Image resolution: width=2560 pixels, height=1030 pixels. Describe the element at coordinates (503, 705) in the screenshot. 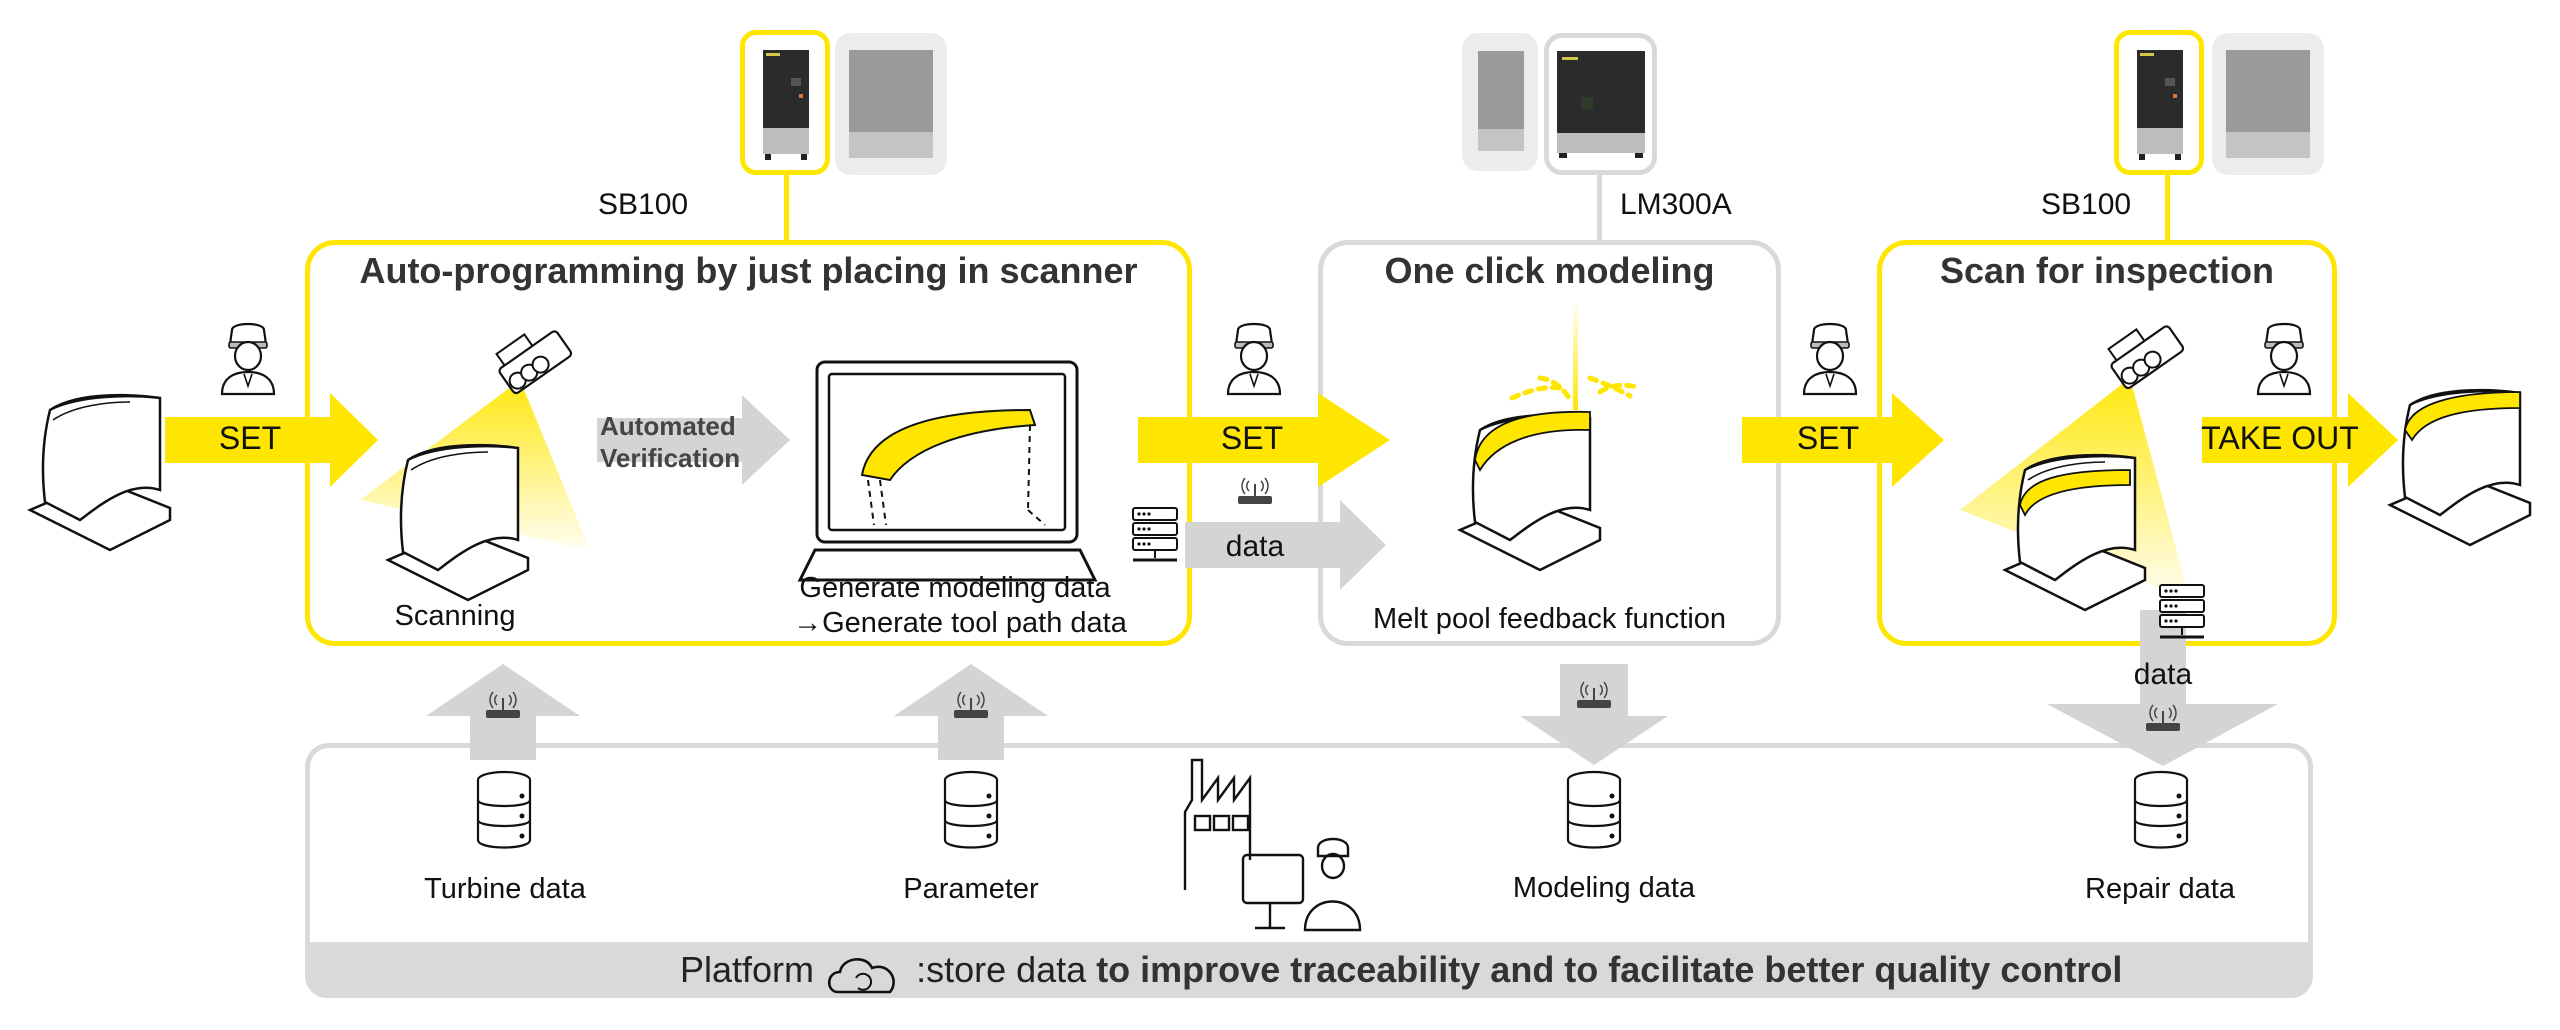

I see `router-icon-turbine` at that location.